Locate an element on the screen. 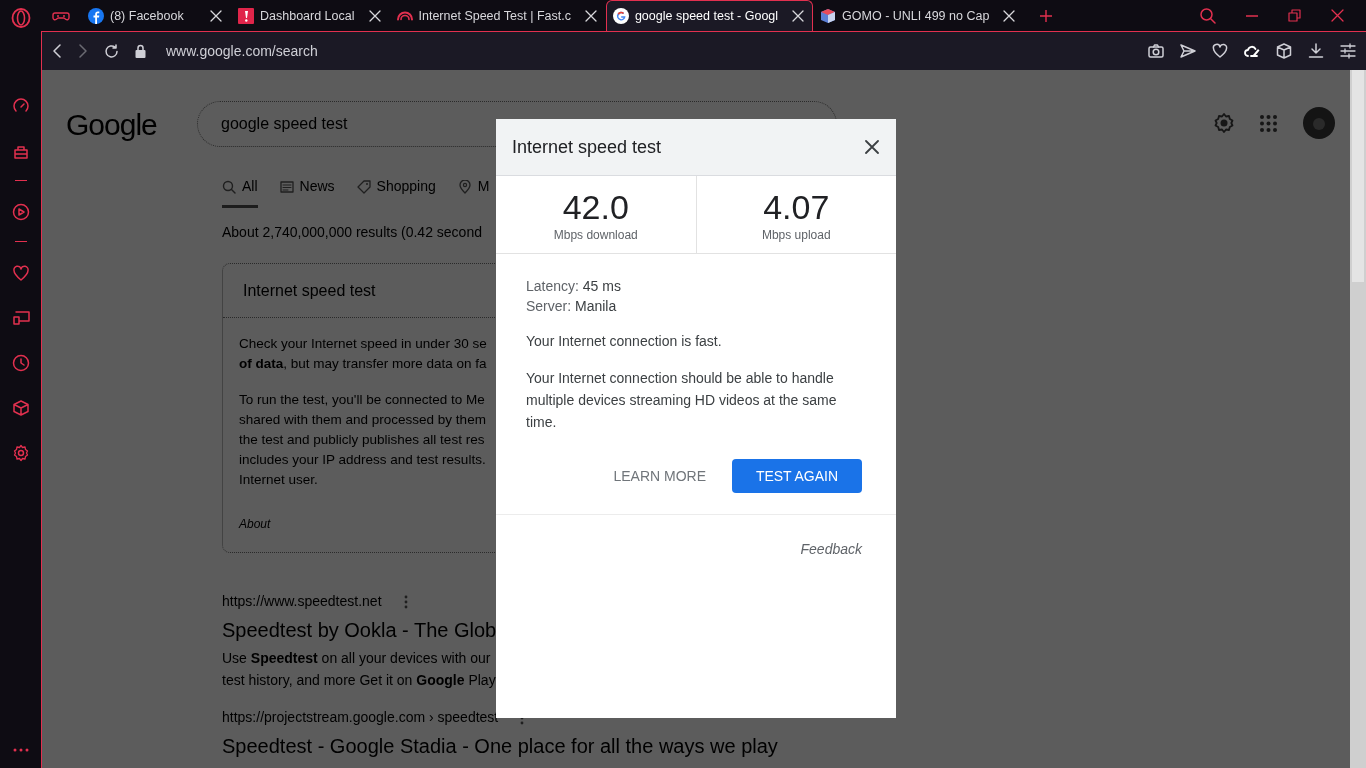 The width and height of the screenshot is (1366, 768). address-field: www.google.com/search is located at coordinates (242, 51).